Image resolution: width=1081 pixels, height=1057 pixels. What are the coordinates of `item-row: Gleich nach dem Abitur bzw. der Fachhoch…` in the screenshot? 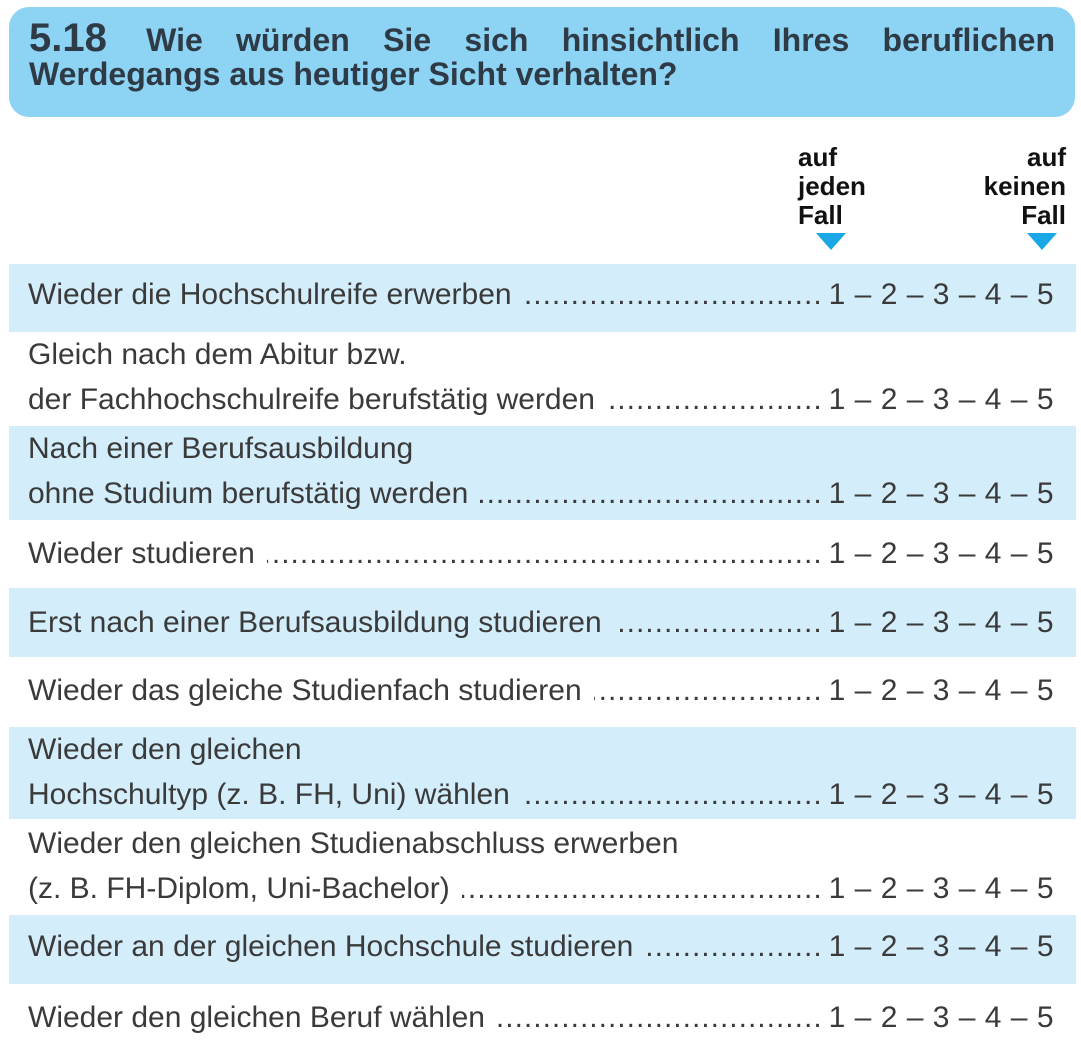 It's located at (542, 379).